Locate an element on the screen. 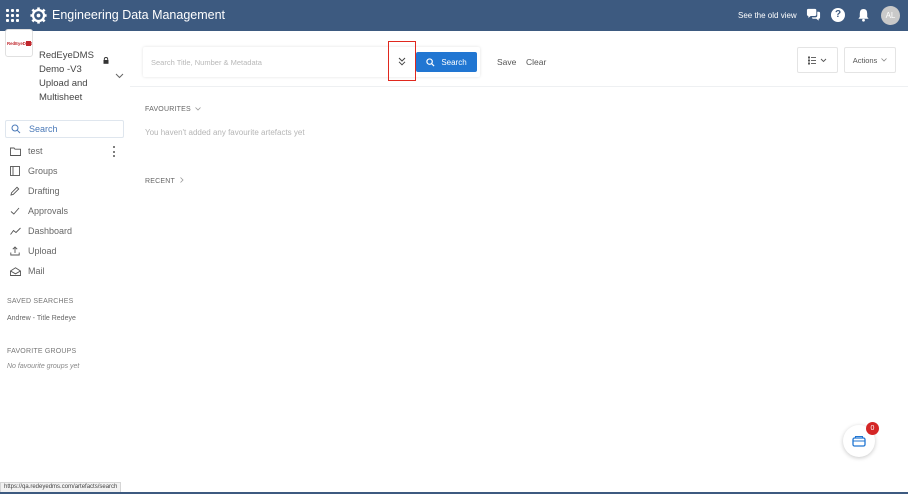 This screenshot has width=908, height=494. search-button: Search is located at coordinates (446, 62).